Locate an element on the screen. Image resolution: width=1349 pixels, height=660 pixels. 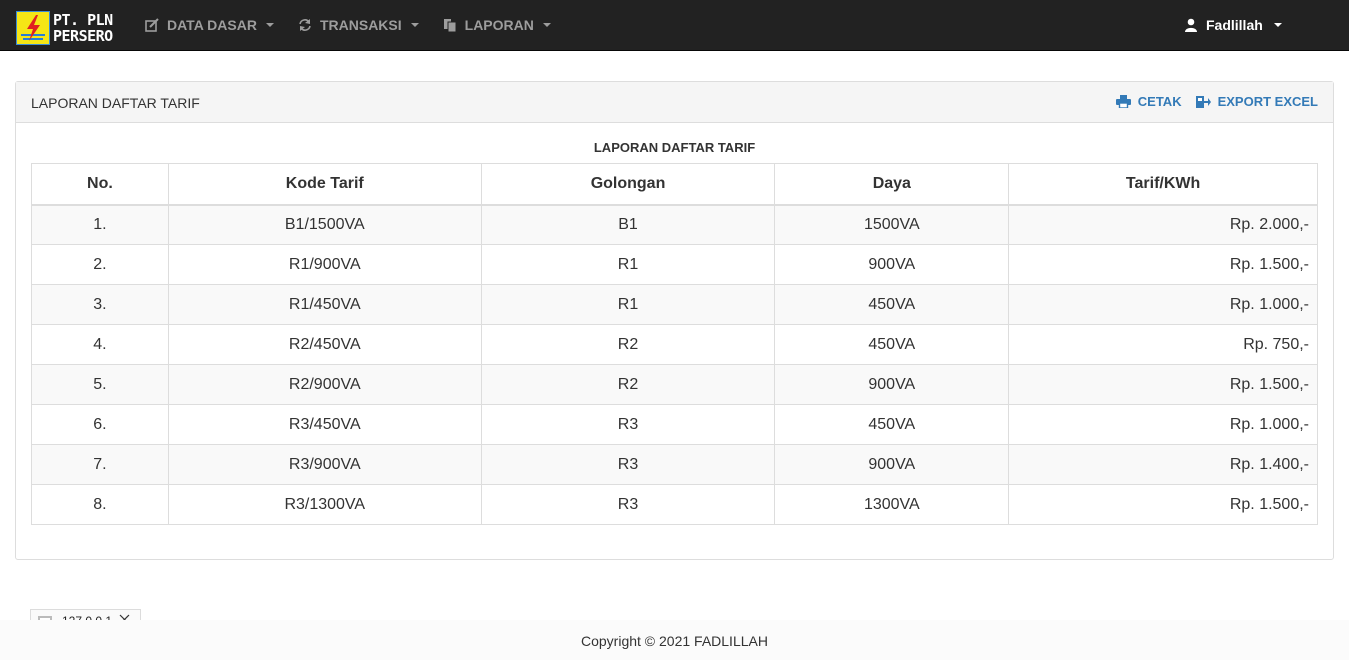
nav-transaksi-label: TRANSAKSI is located at coordinates (360, 25).